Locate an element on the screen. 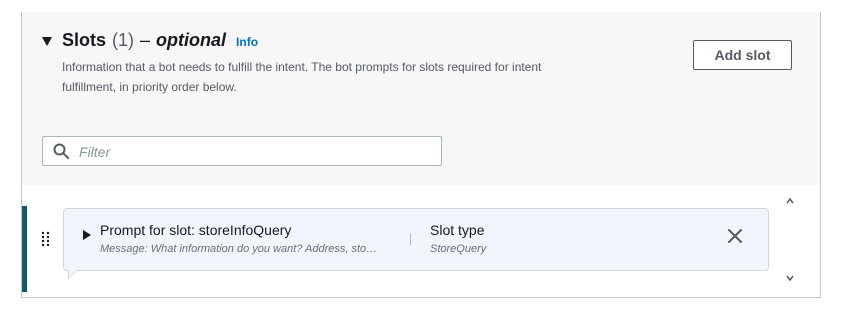  expand-icon is located at coordinates (87, 235).